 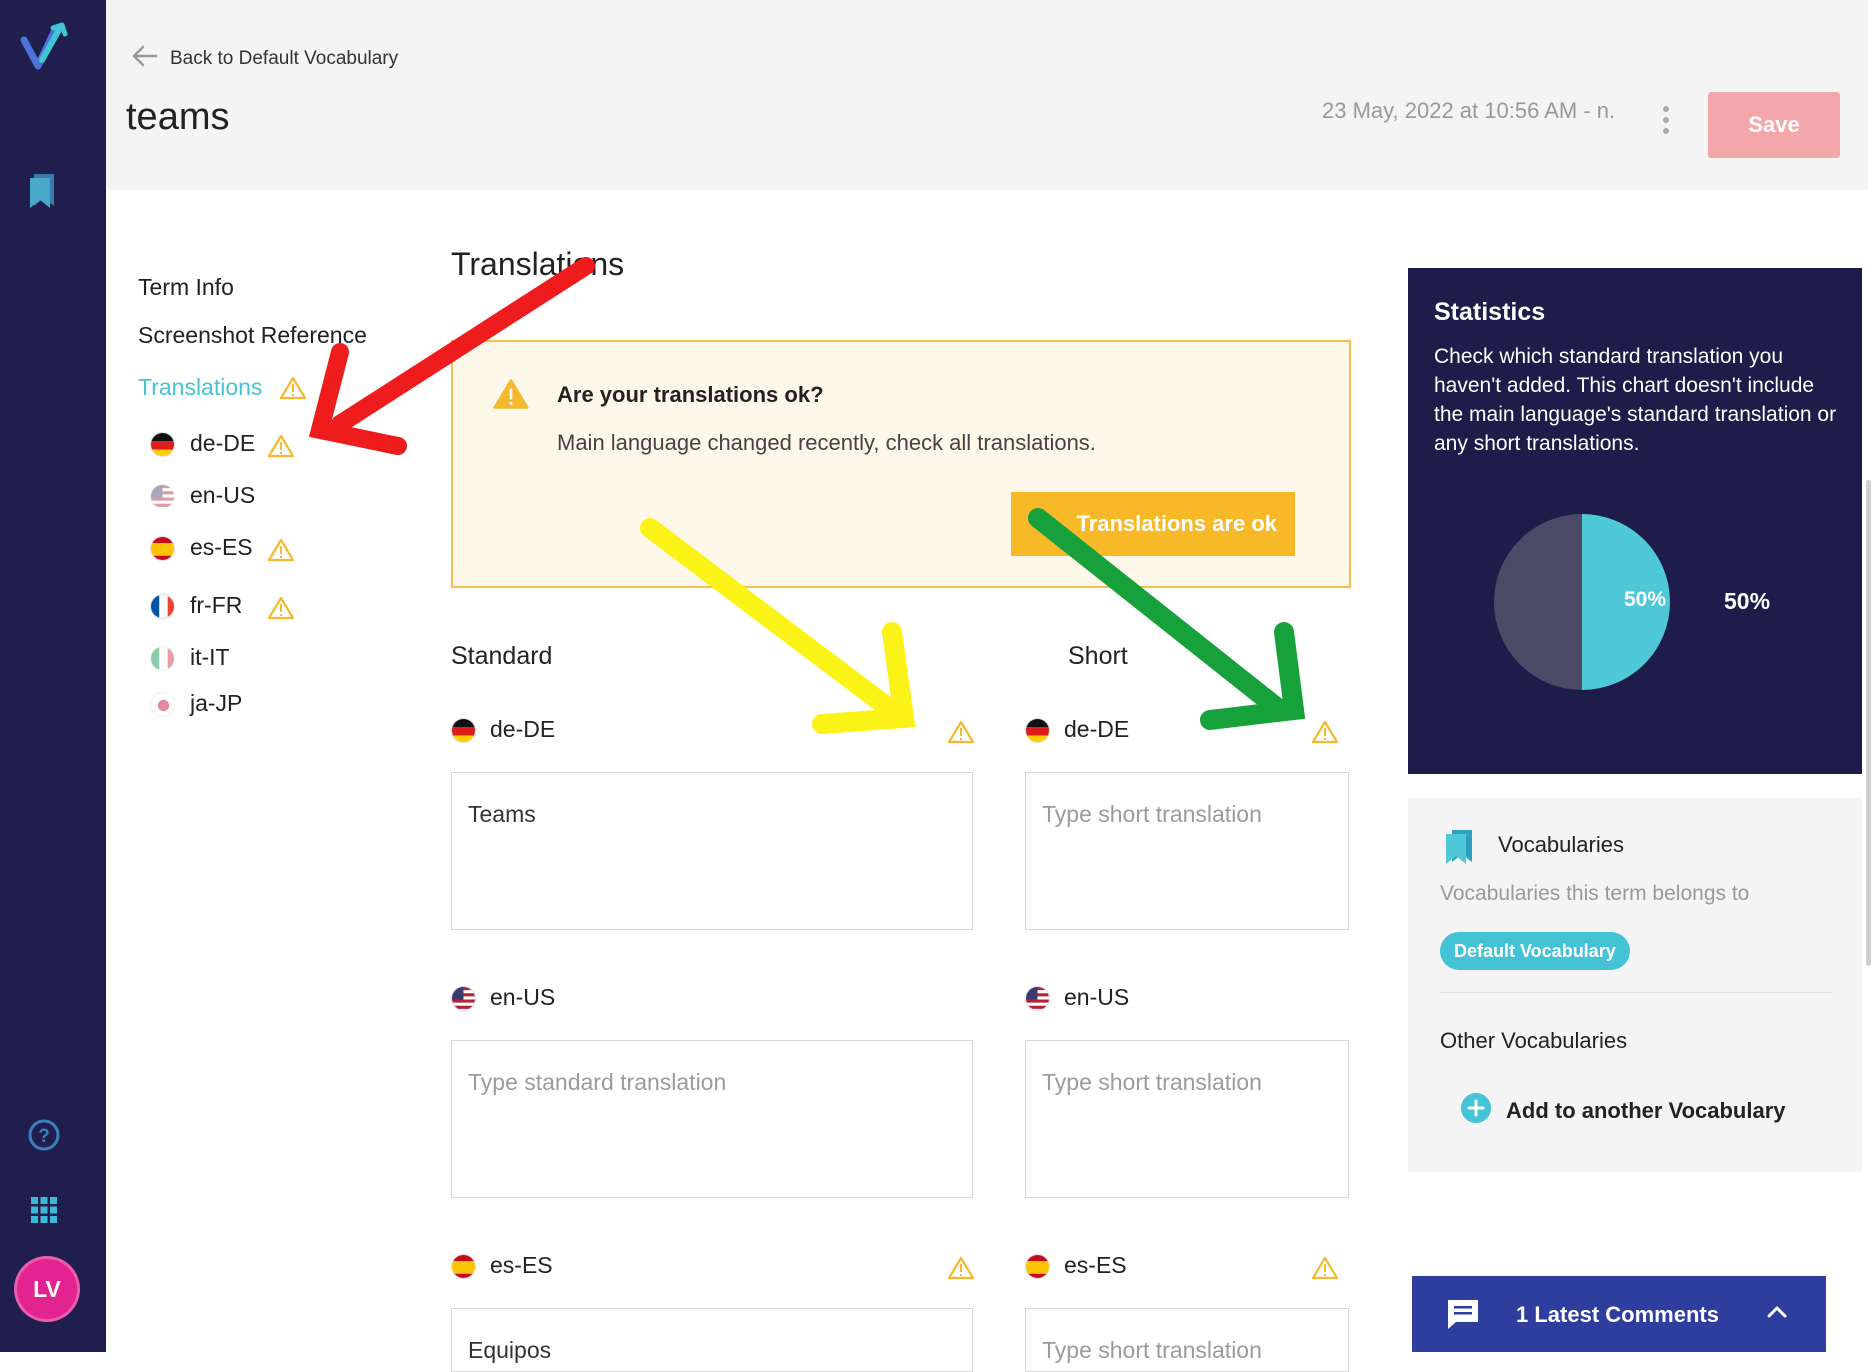 What do you see at coordinates (221, 547) in the screenshot?
I see `nav-language-label: es-ES` at bounding box center [221, 547].